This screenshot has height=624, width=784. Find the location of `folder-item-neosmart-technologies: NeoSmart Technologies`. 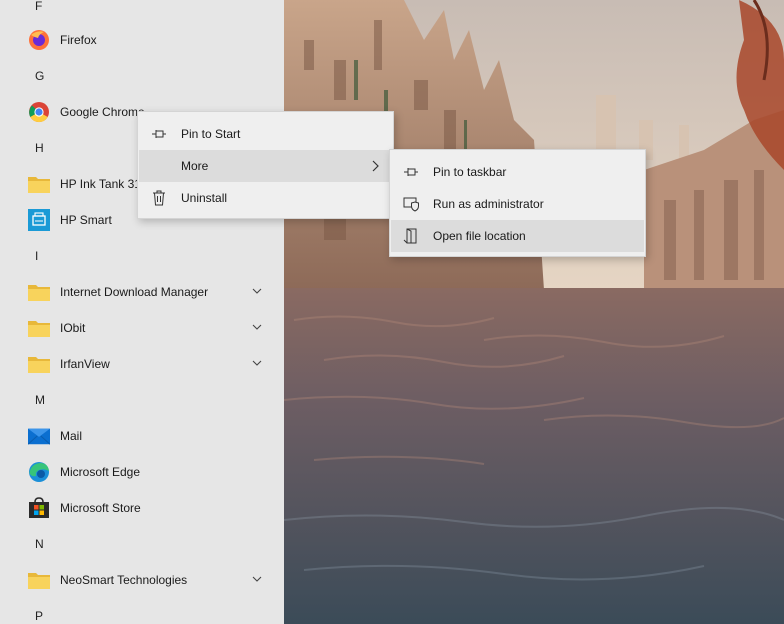

folder-item-neosmart-technologies: NeoSmart Technologies is located at coordinates (142, 580).